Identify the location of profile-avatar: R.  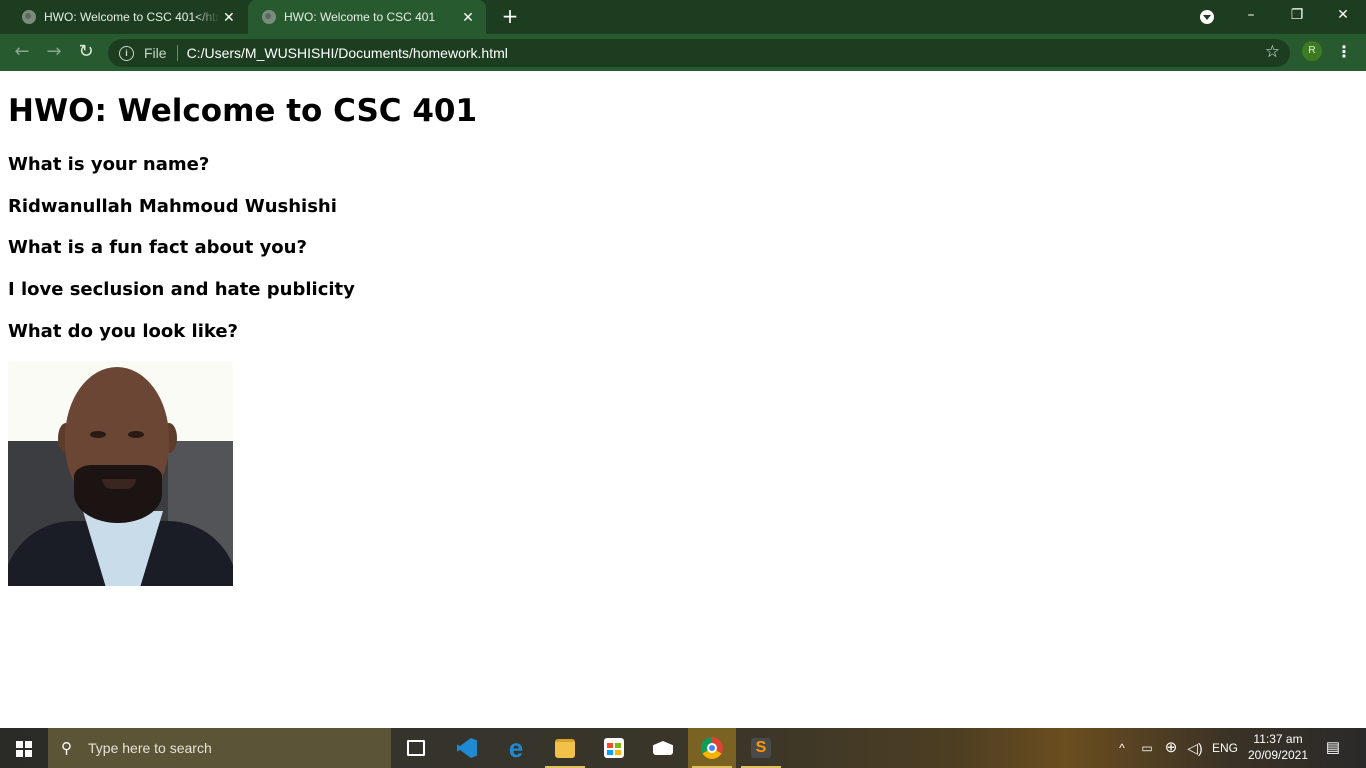
(1312, 51).